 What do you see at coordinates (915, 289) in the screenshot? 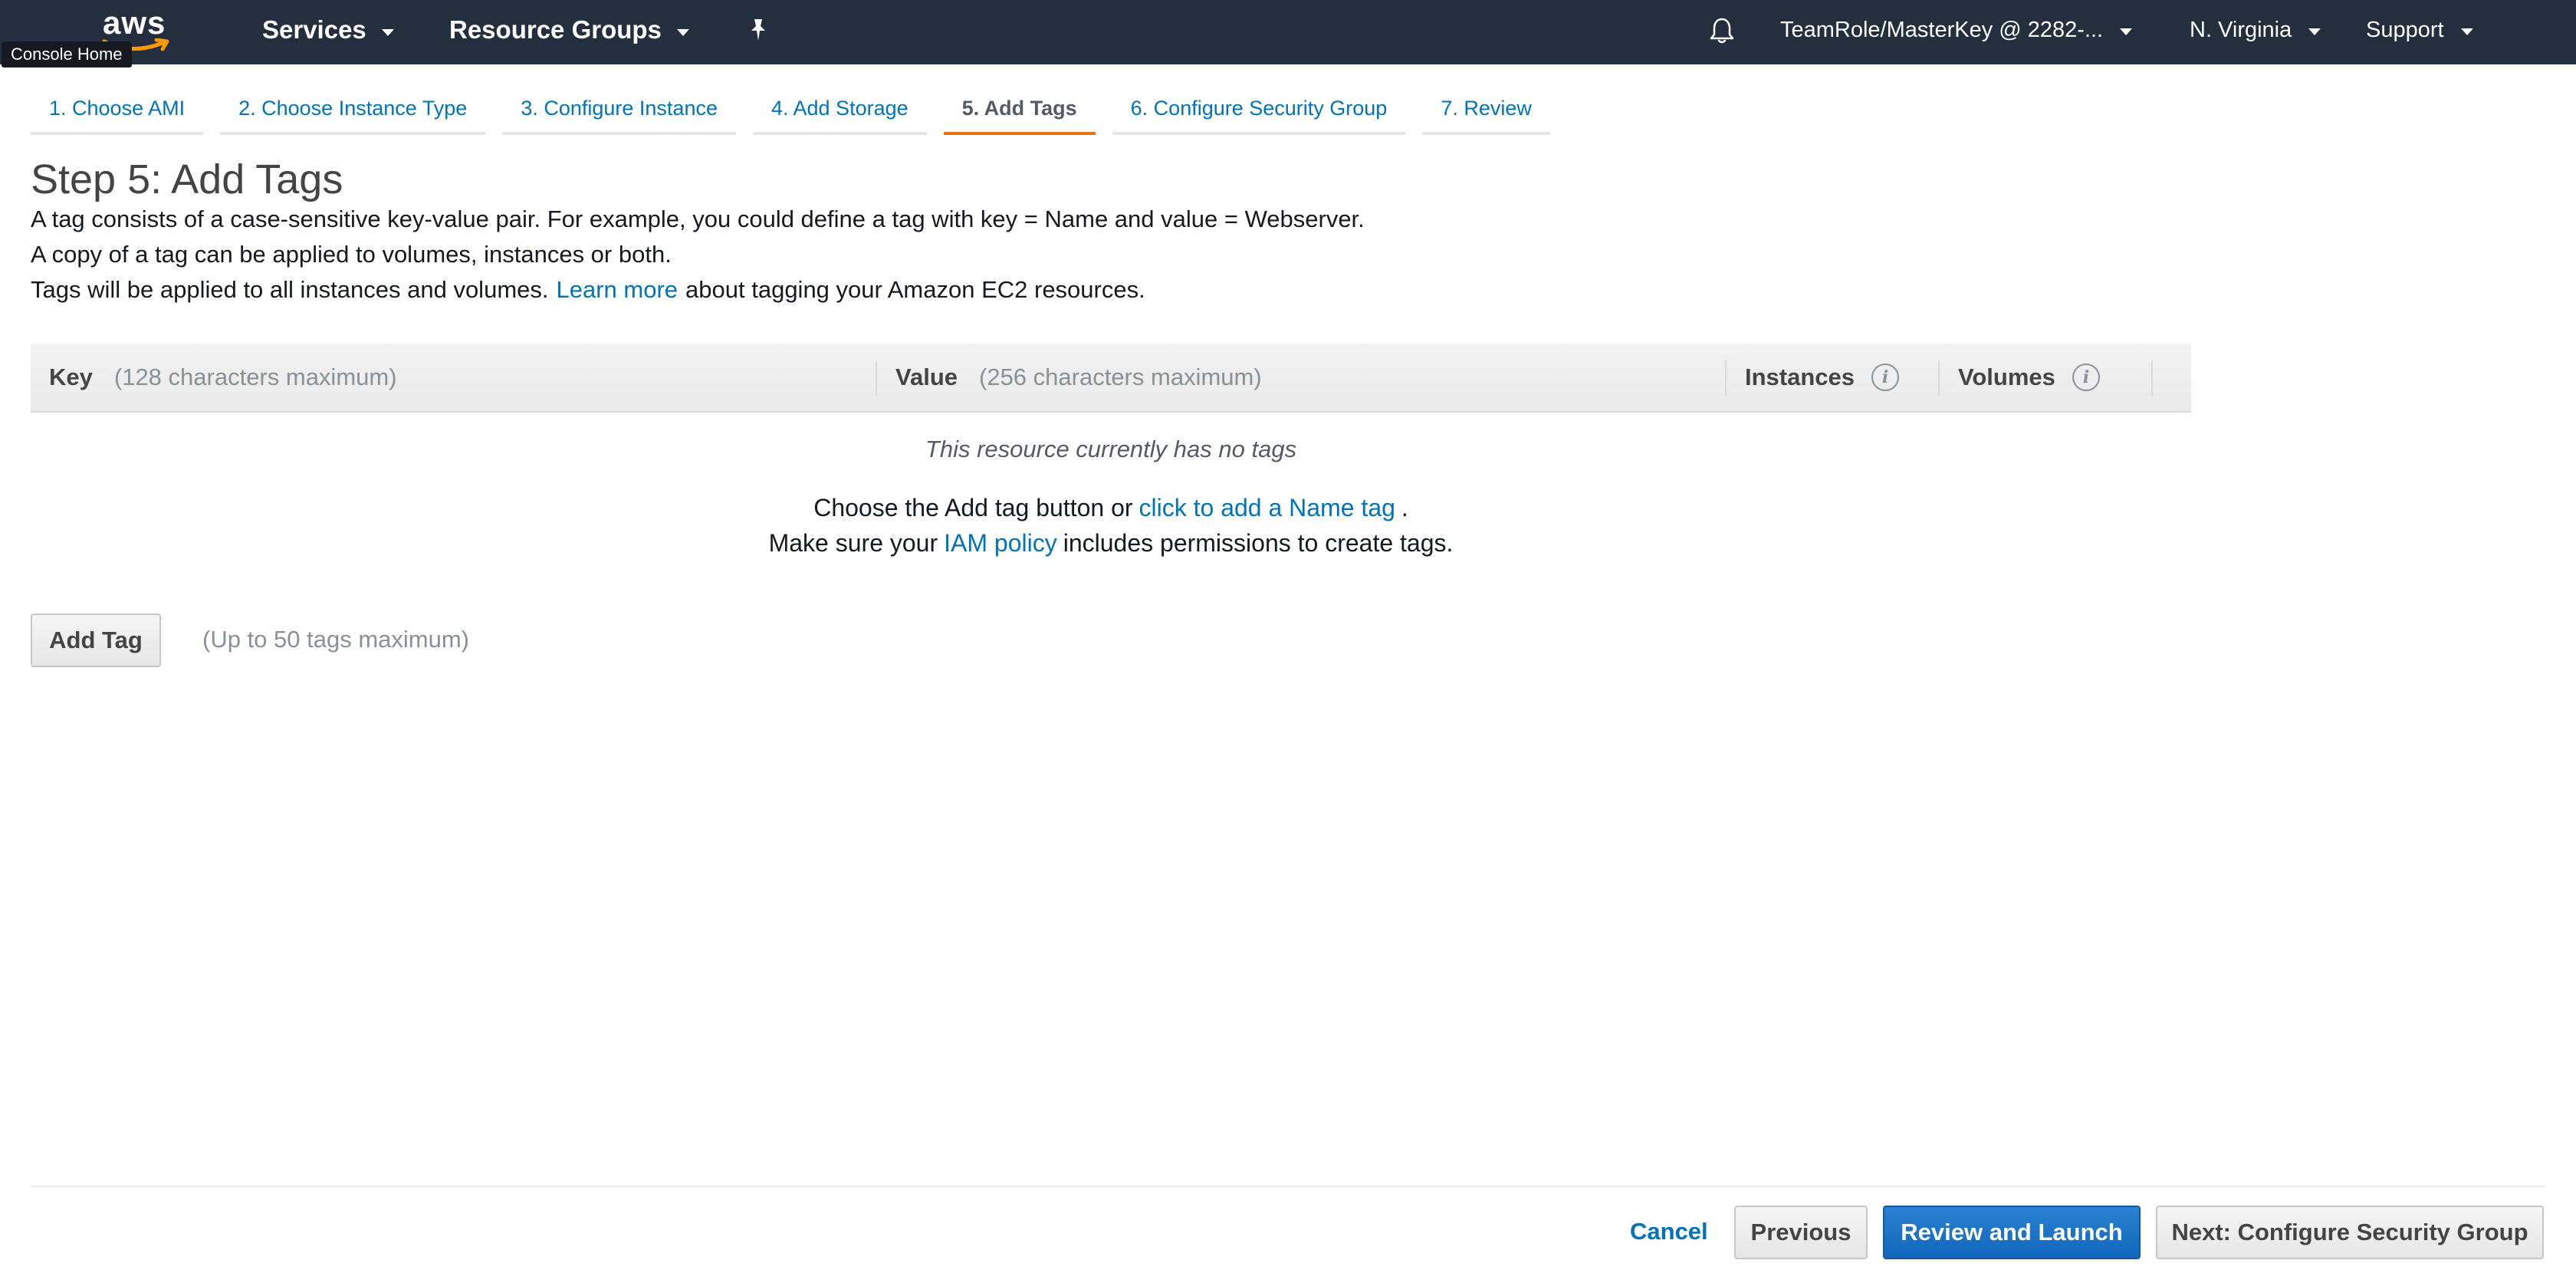
I see `description-text: about tagging your Amazon EC2 resources.` at bounding box center [915, 289].